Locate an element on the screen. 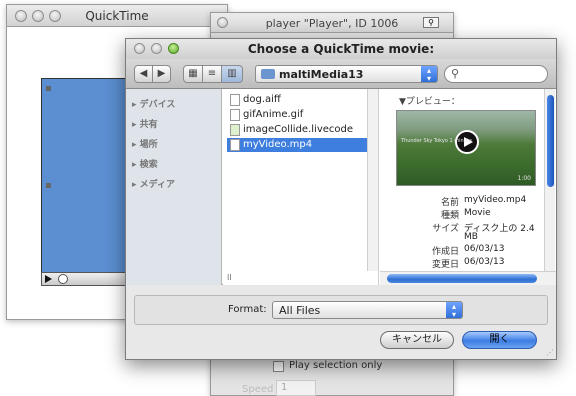 The image size is (576, 396). preview-time: 1:00 is located at coordinates (524, 178).